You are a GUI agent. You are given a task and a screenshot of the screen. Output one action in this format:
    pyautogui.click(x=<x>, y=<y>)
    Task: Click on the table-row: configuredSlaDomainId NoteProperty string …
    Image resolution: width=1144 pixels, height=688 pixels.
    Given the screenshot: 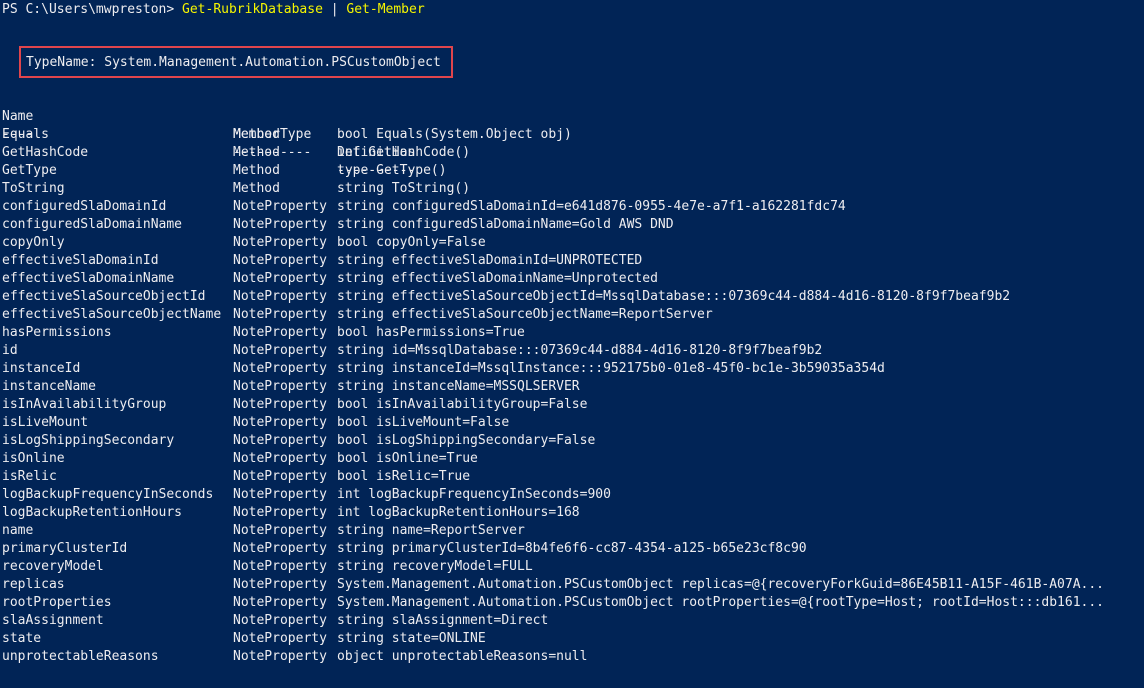 What is the action you would take?
    pyautogui.click(x=424, y=207)
    